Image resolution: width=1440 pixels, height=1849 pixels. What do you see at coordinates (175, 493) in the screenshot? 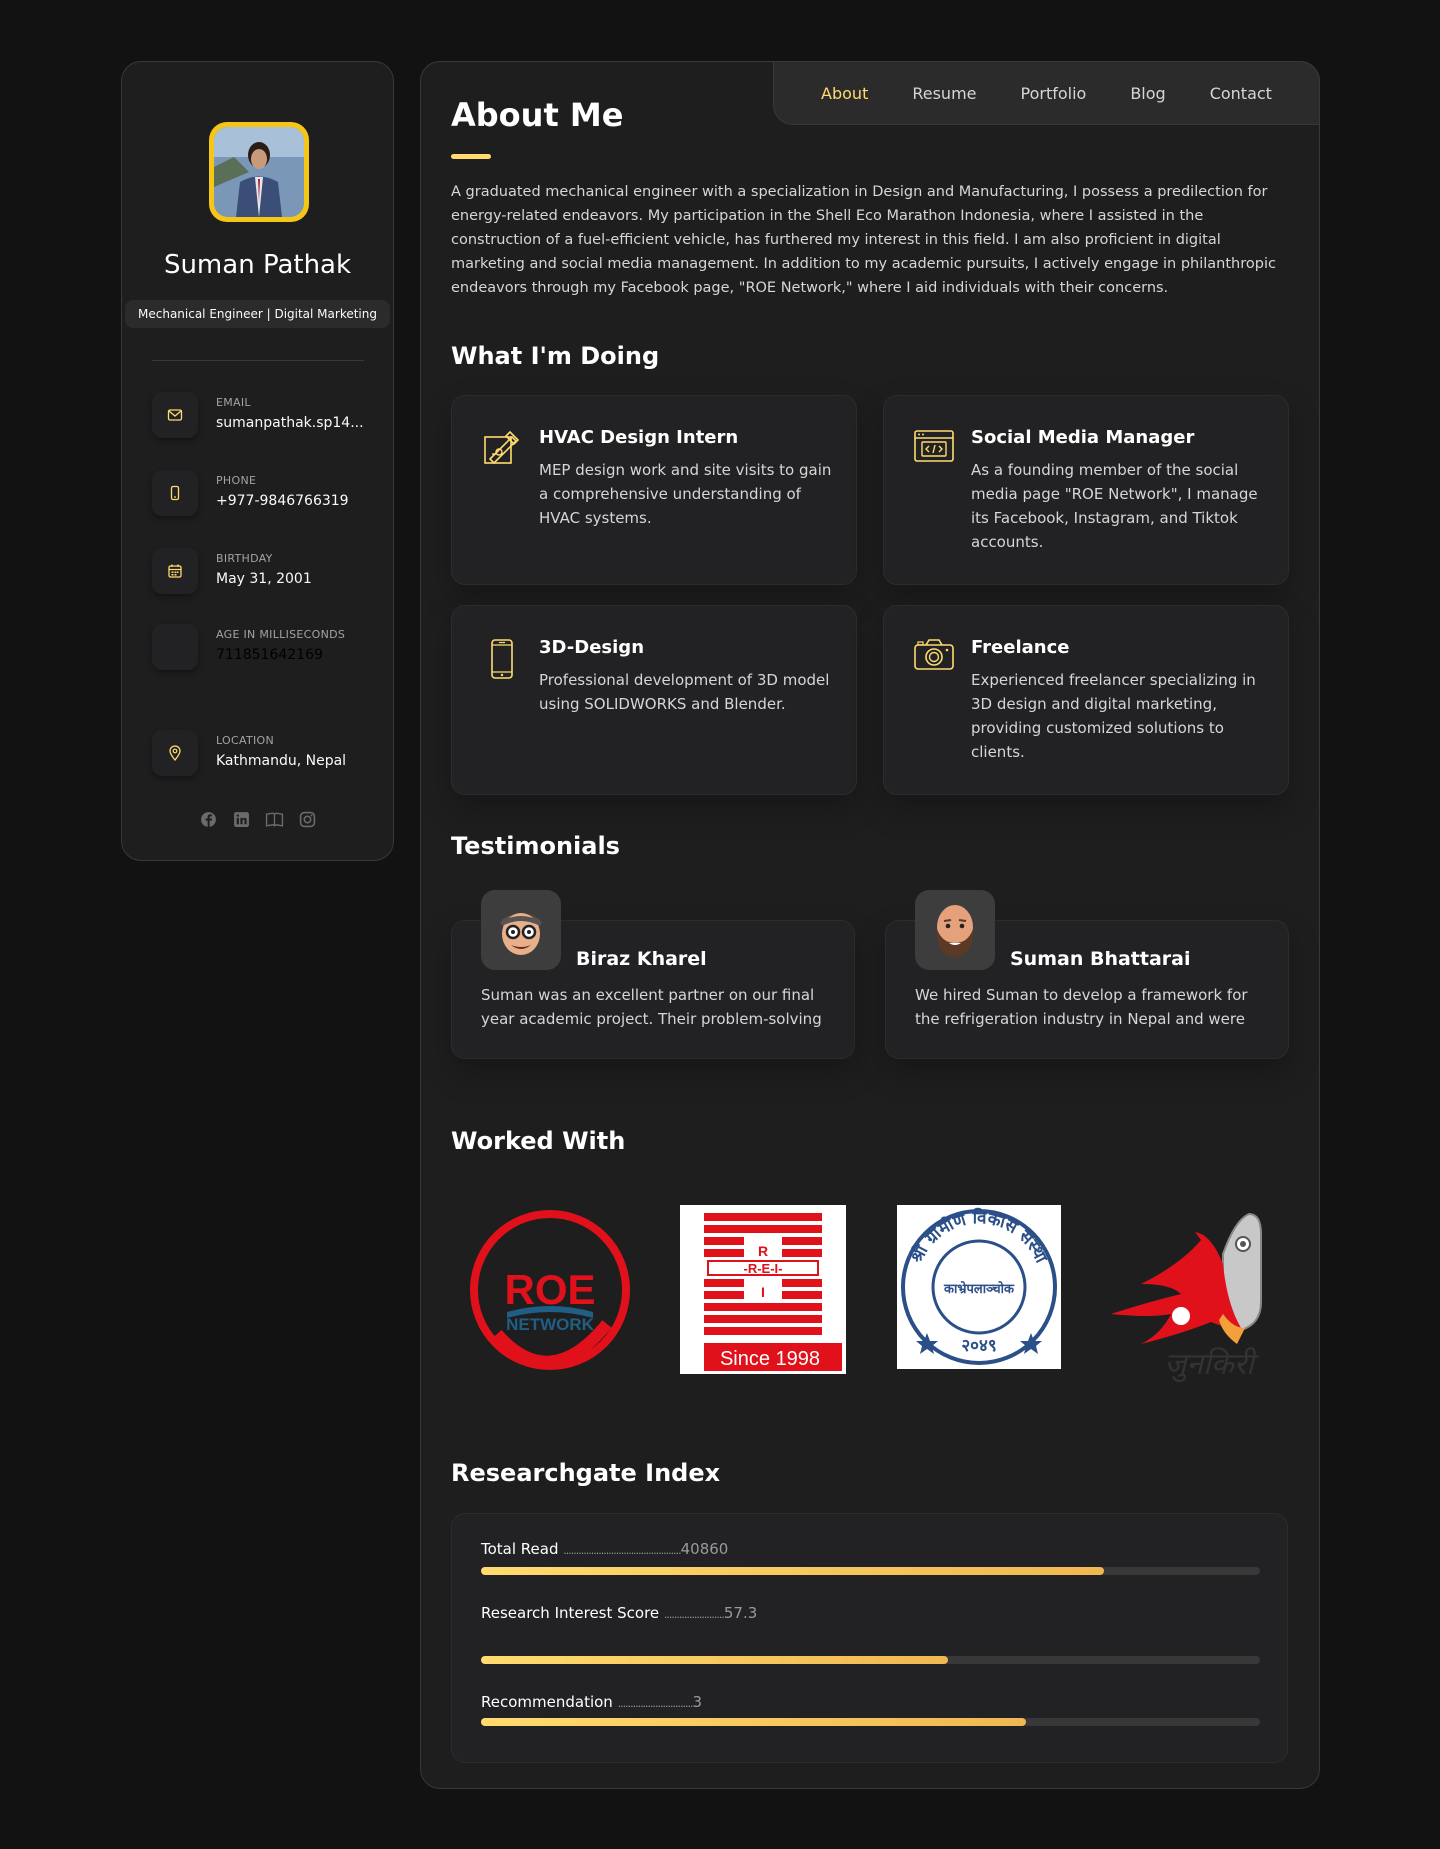
I see `phone-icon` at bounding box center [175, 493].